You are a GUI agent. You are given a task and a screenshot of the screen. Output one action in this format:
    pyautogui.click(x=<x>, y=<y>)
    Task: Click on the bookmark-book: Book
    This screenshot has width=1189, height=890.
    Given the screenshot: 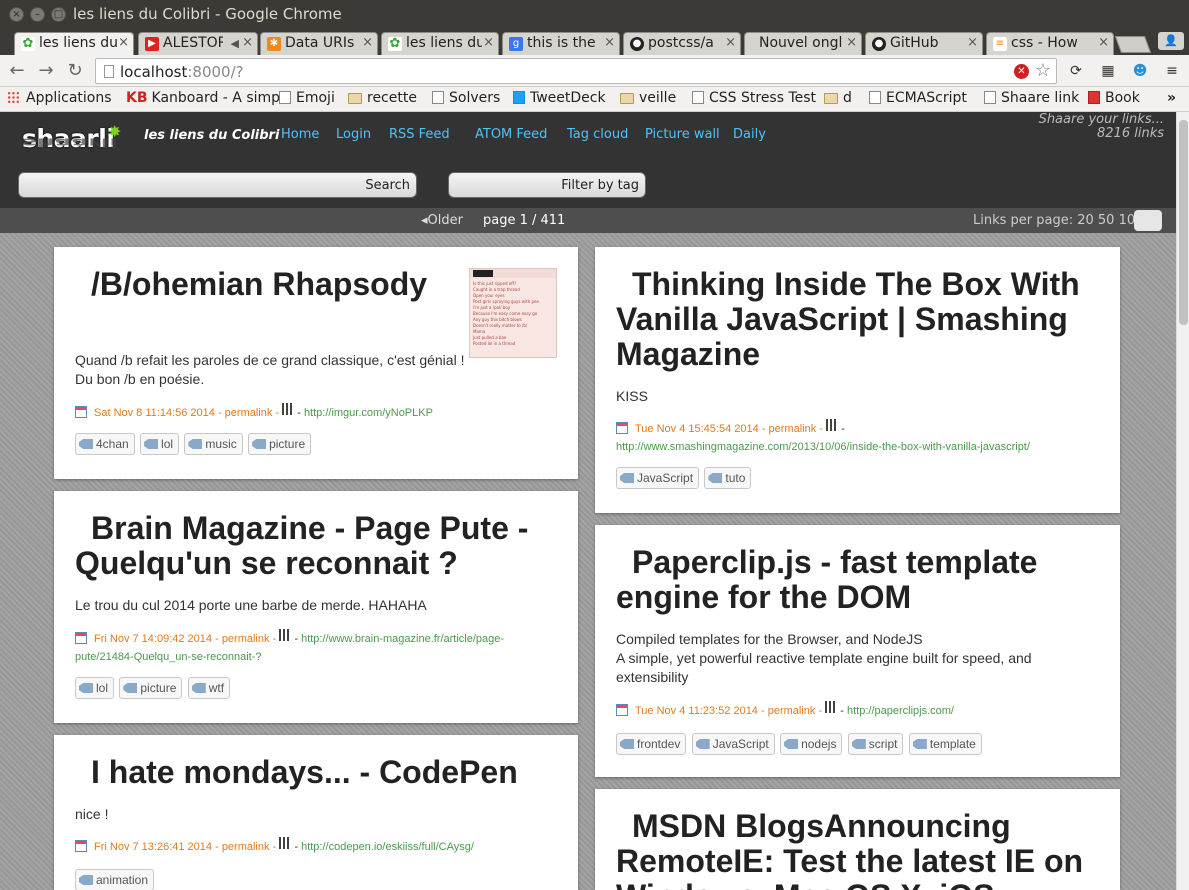 What is the action you would take?
    pyautogui.click(x=1114, y=100)
    